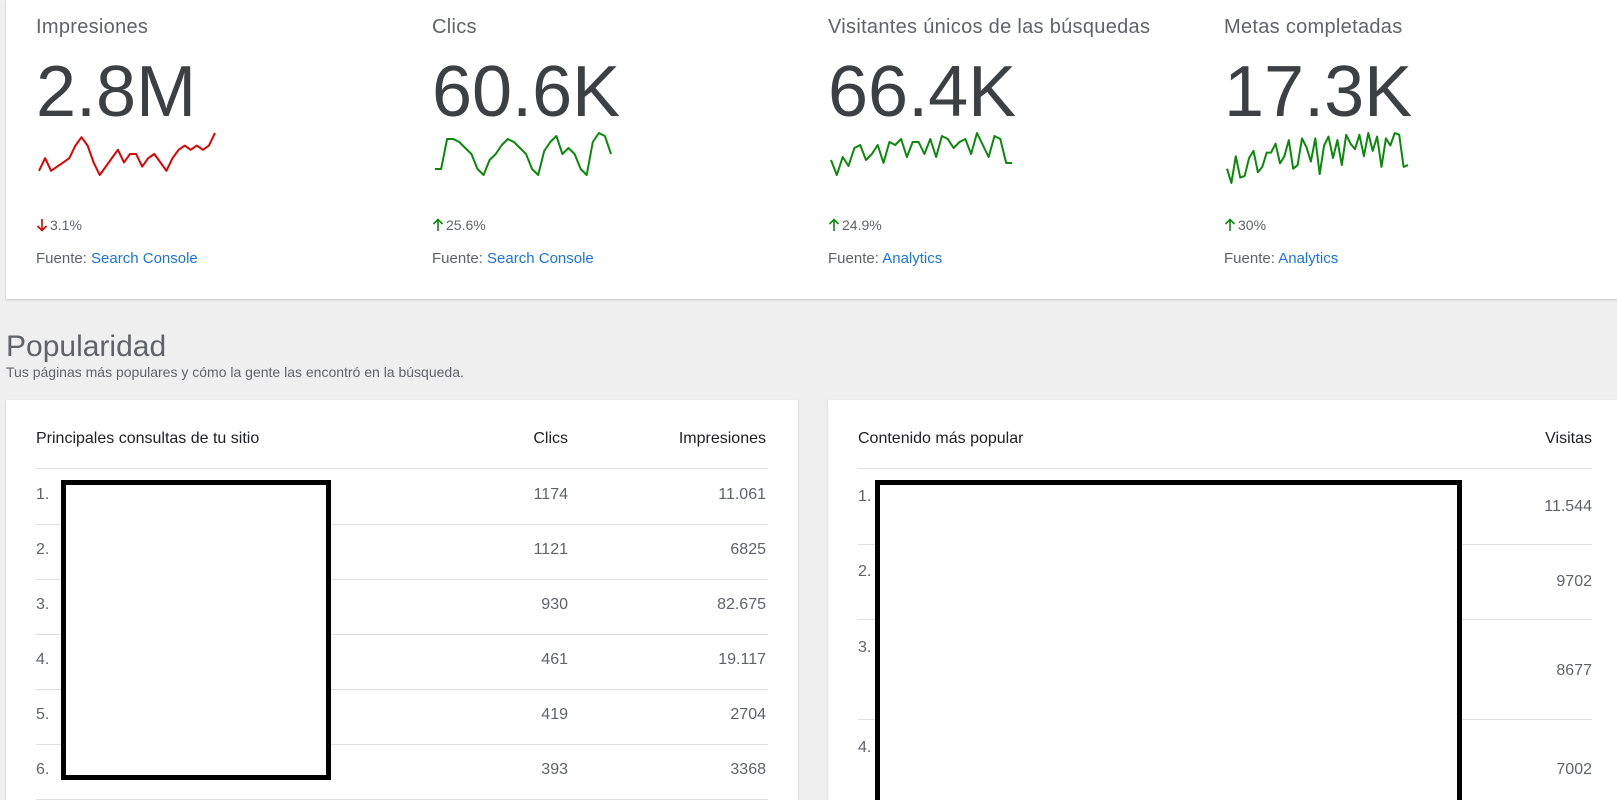 The width and height of the screenshot is (1617, 800). What do you see at coordinates (116, 92) in the screenshot?
I see `metric-value: 2.8M` at bounding box center [116, 92].